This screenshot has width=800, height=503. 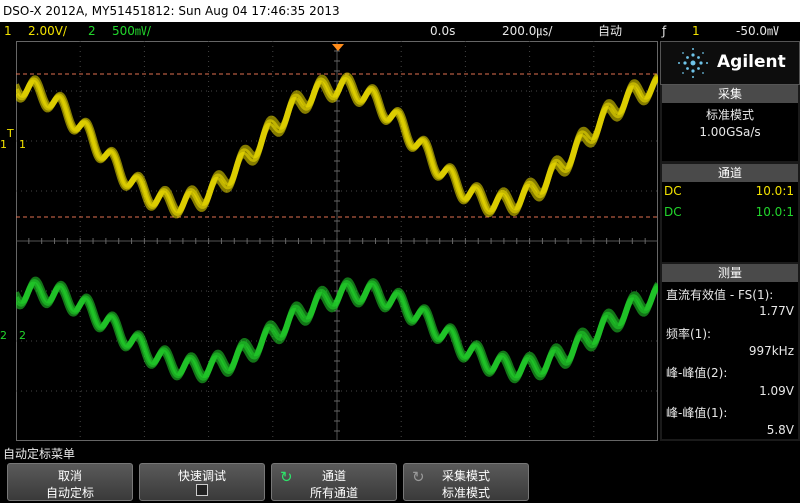 I want to click on trigger-level-marker: T, so click(x=10, y=133).